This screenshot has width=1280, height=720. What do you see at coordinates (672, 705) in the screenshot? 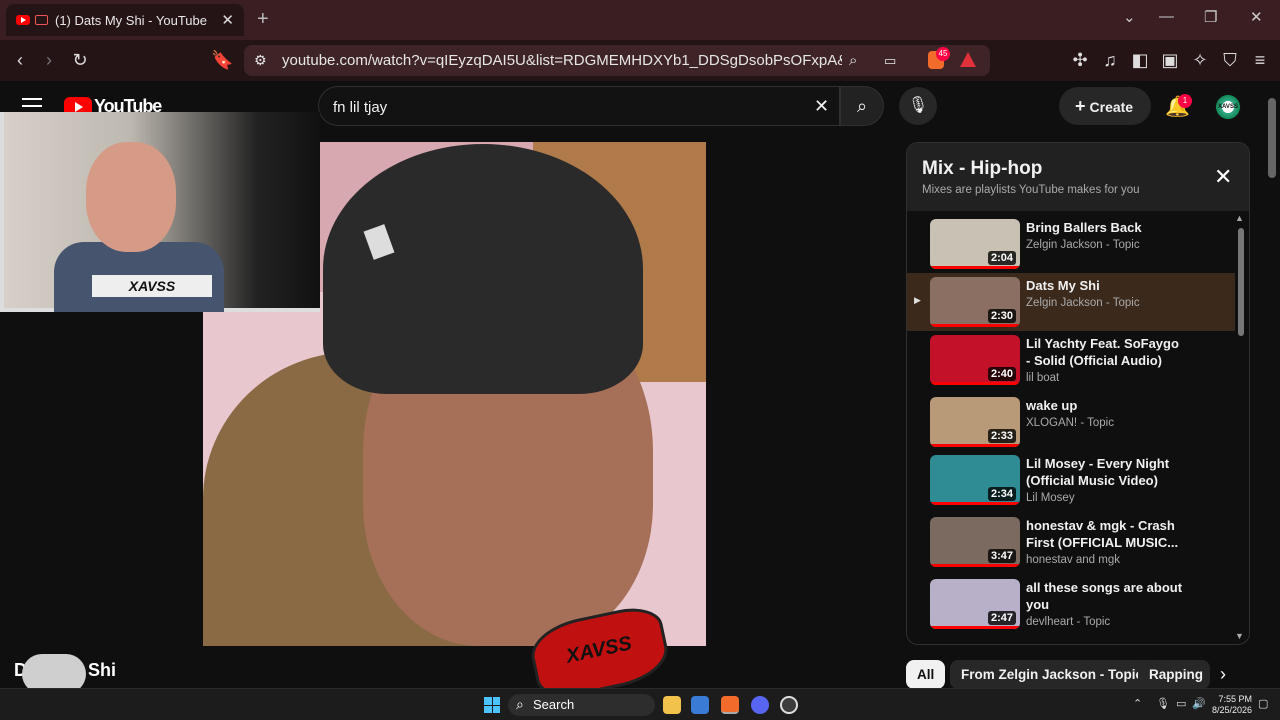
I see `file-explorer-icon` at bounding box center [672, 705].